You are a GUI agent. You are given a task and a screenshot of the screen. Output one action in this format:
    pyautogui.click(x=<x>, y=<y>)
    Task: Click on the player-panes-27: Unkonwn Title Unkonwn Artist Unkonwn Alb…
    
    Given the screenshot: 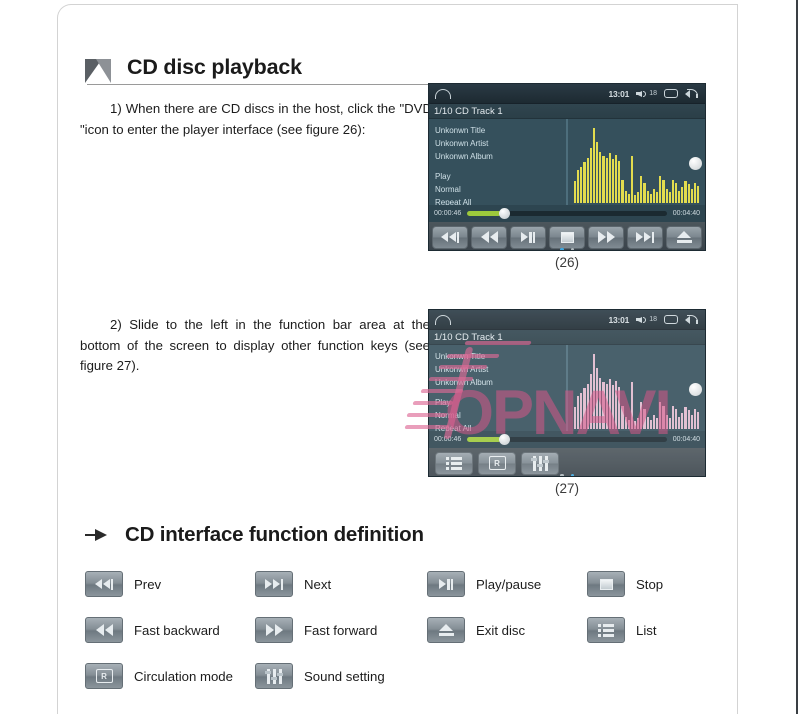 What is the action you would take?
    pyautogui.click(x=567, y=389)
    